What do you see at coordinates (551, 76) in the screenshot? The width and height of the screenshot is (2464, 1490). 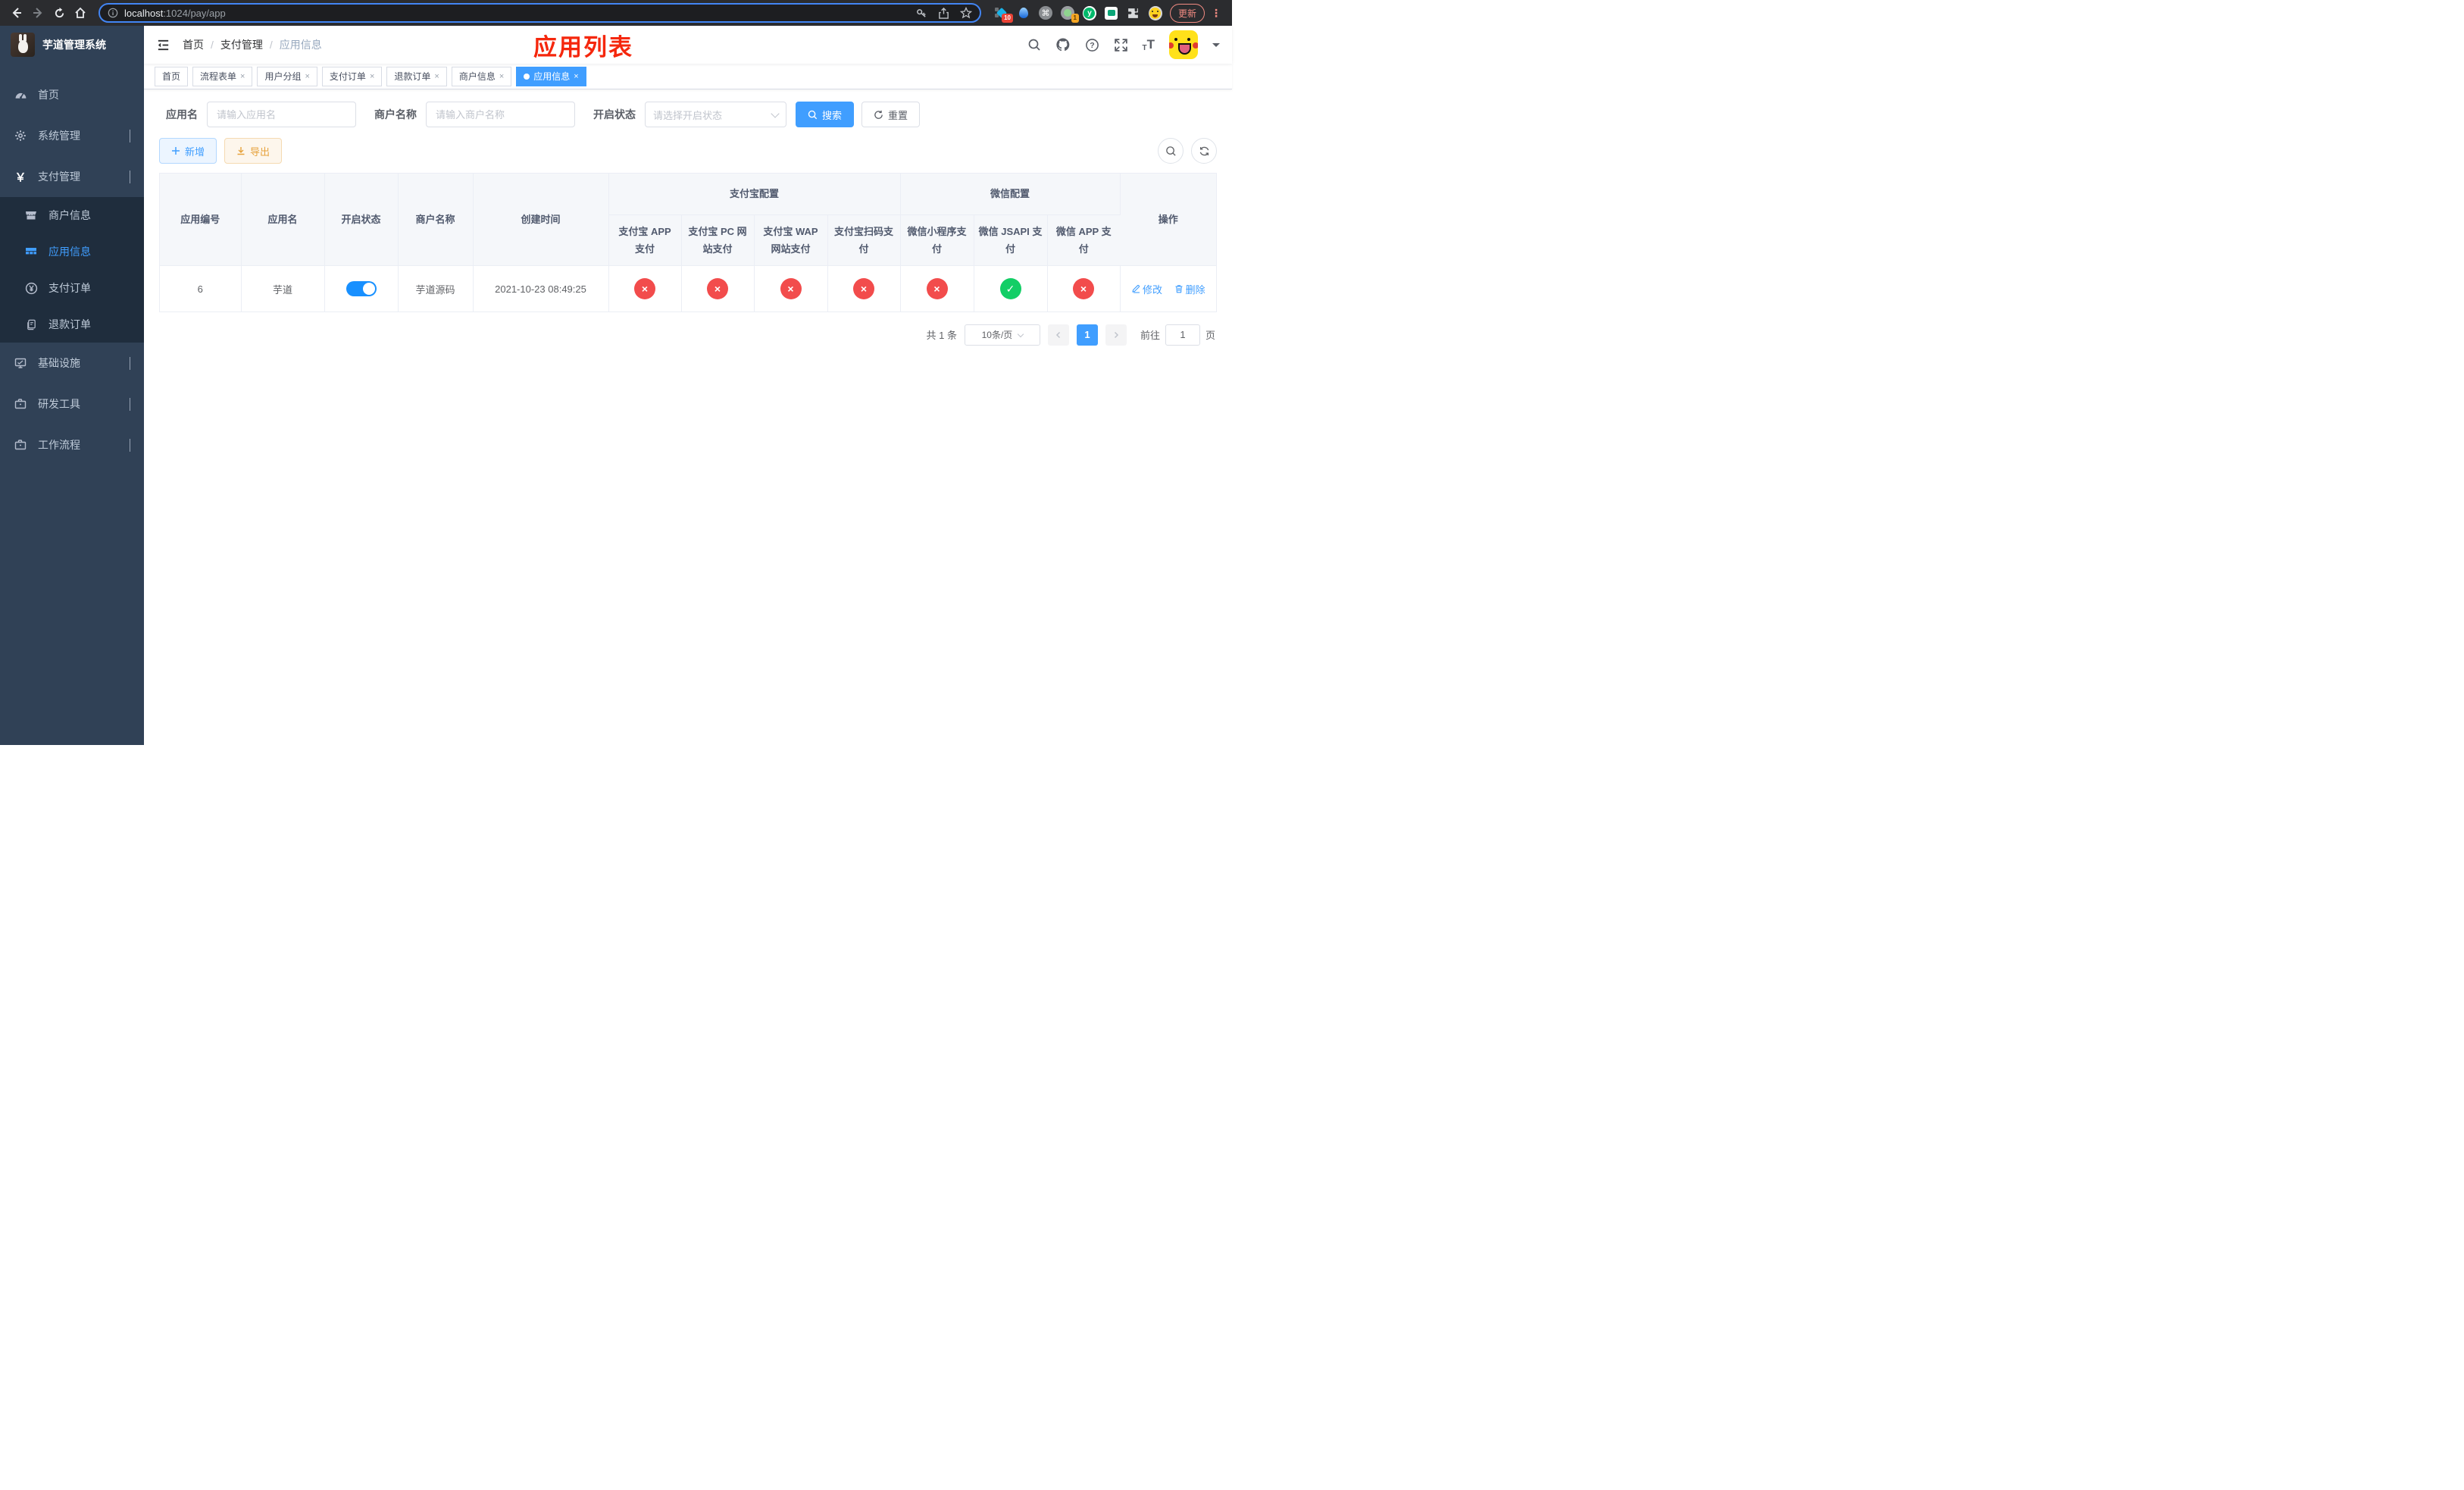 I see `tab-app-info: 应用信息 ×` at bounding box center [551, 76].